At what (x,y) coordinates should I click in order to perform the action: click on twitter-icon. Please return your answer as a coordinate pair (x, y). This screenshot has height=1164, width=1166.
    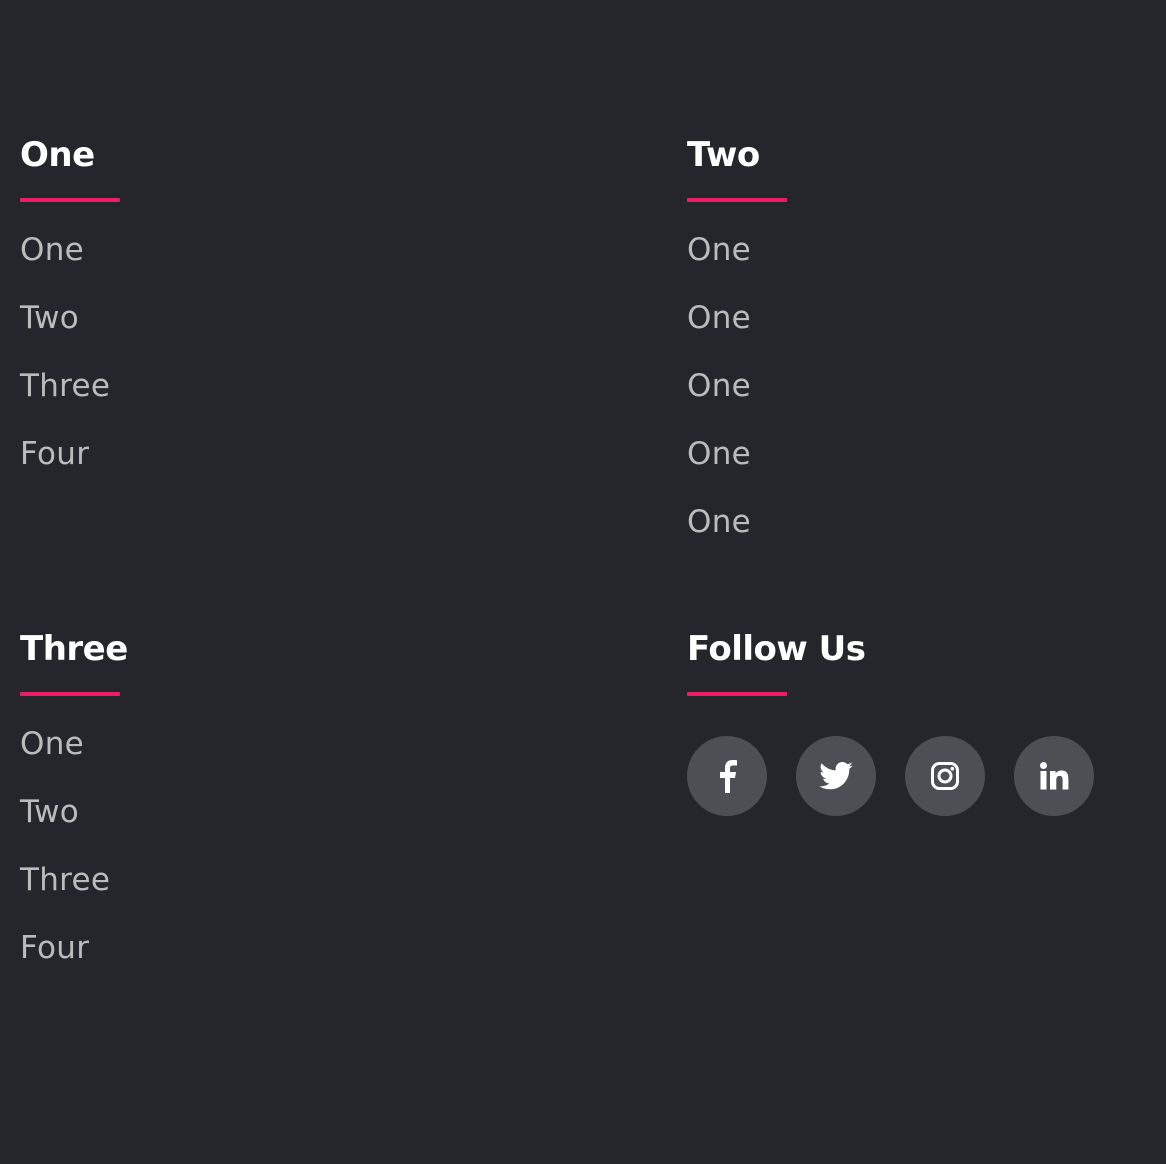
    Looking at the image, I should click on (836, 776).